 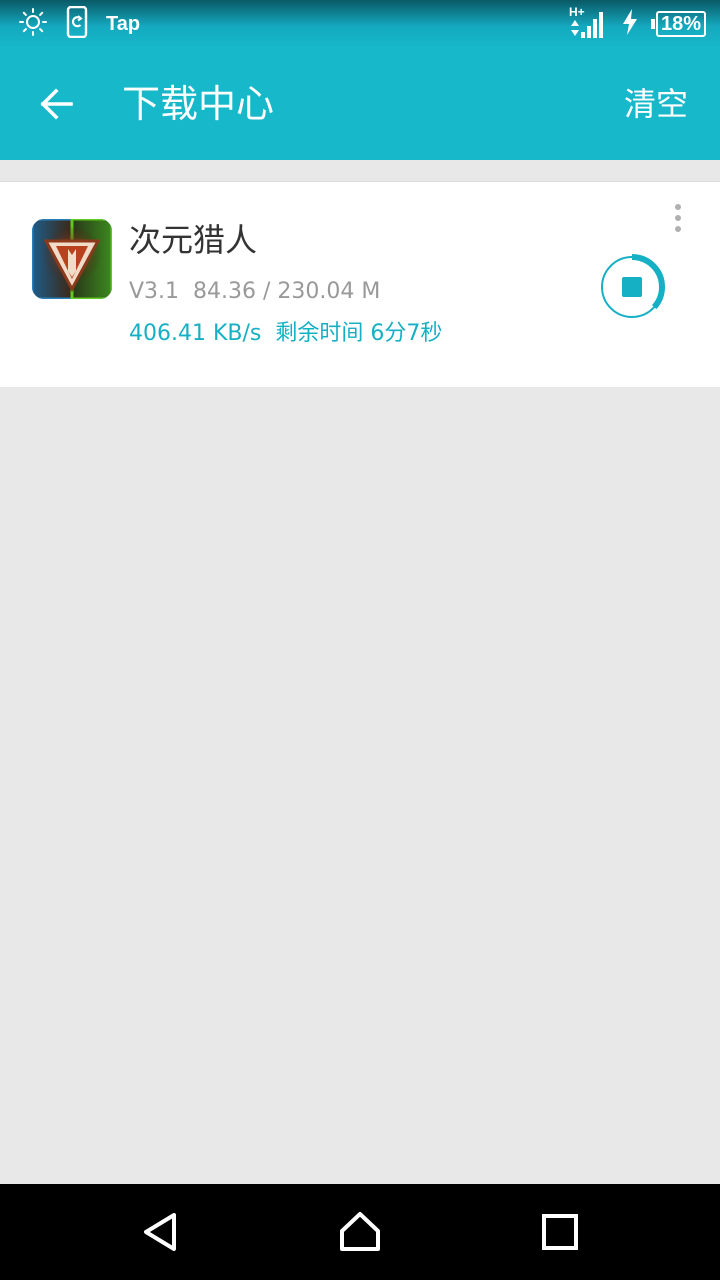 I want to click on app-icon, so click(x=72, y=259).